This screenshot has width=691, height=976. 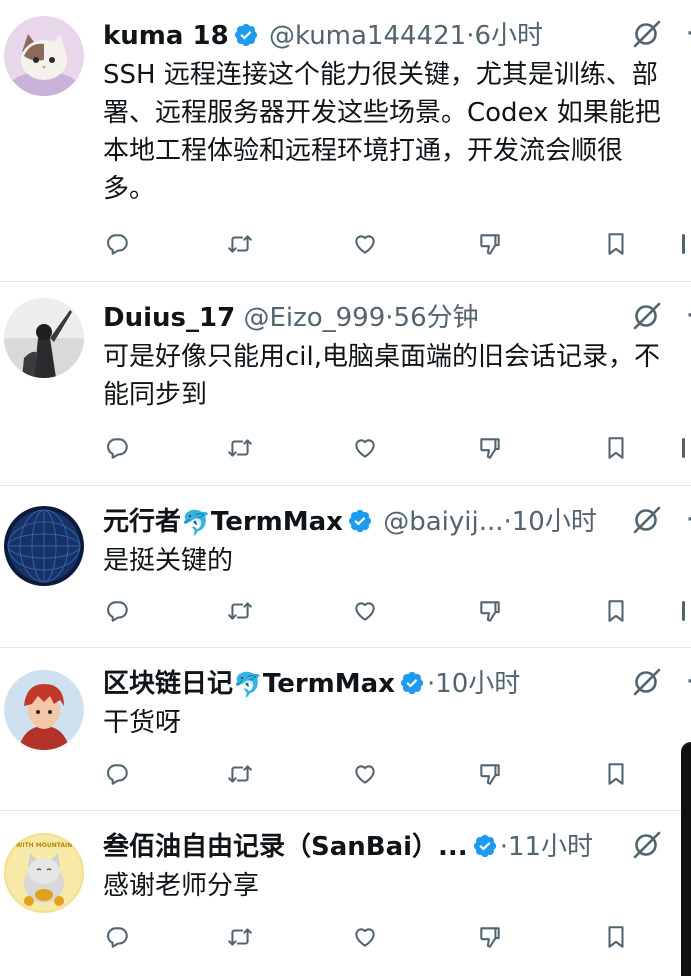 What do you see at coordinates (44, 338) in the screenshot?
I see `knight-avatar` at bounding box center [44, 338].